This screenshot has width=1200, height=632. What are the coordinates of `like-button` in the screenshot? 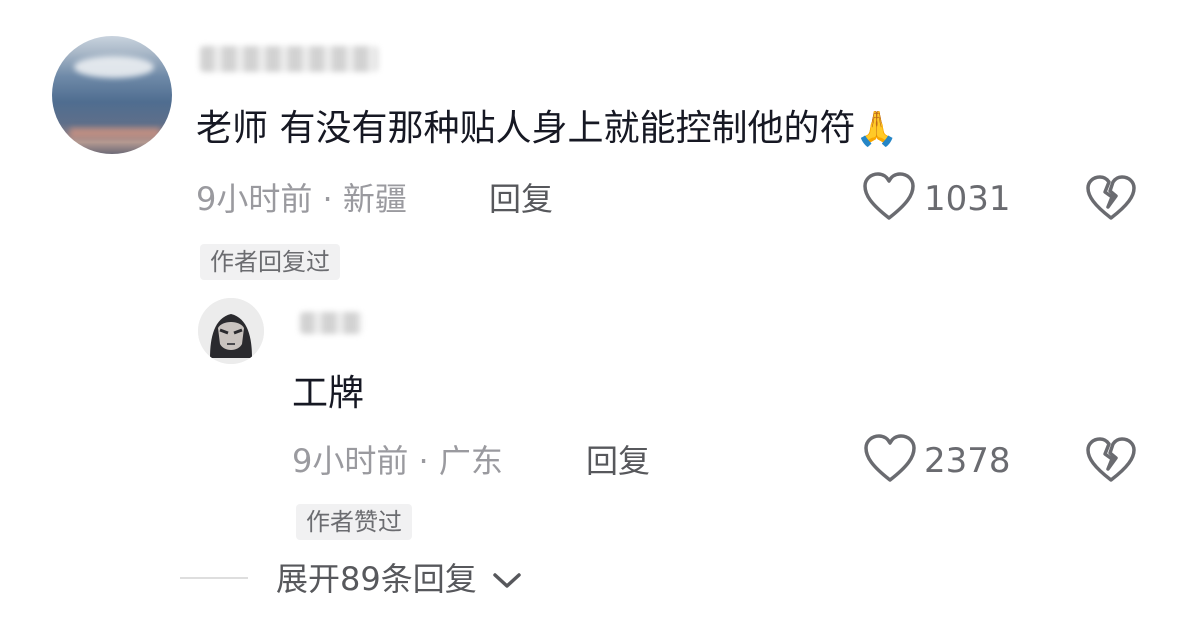 It's located at (889, 197).